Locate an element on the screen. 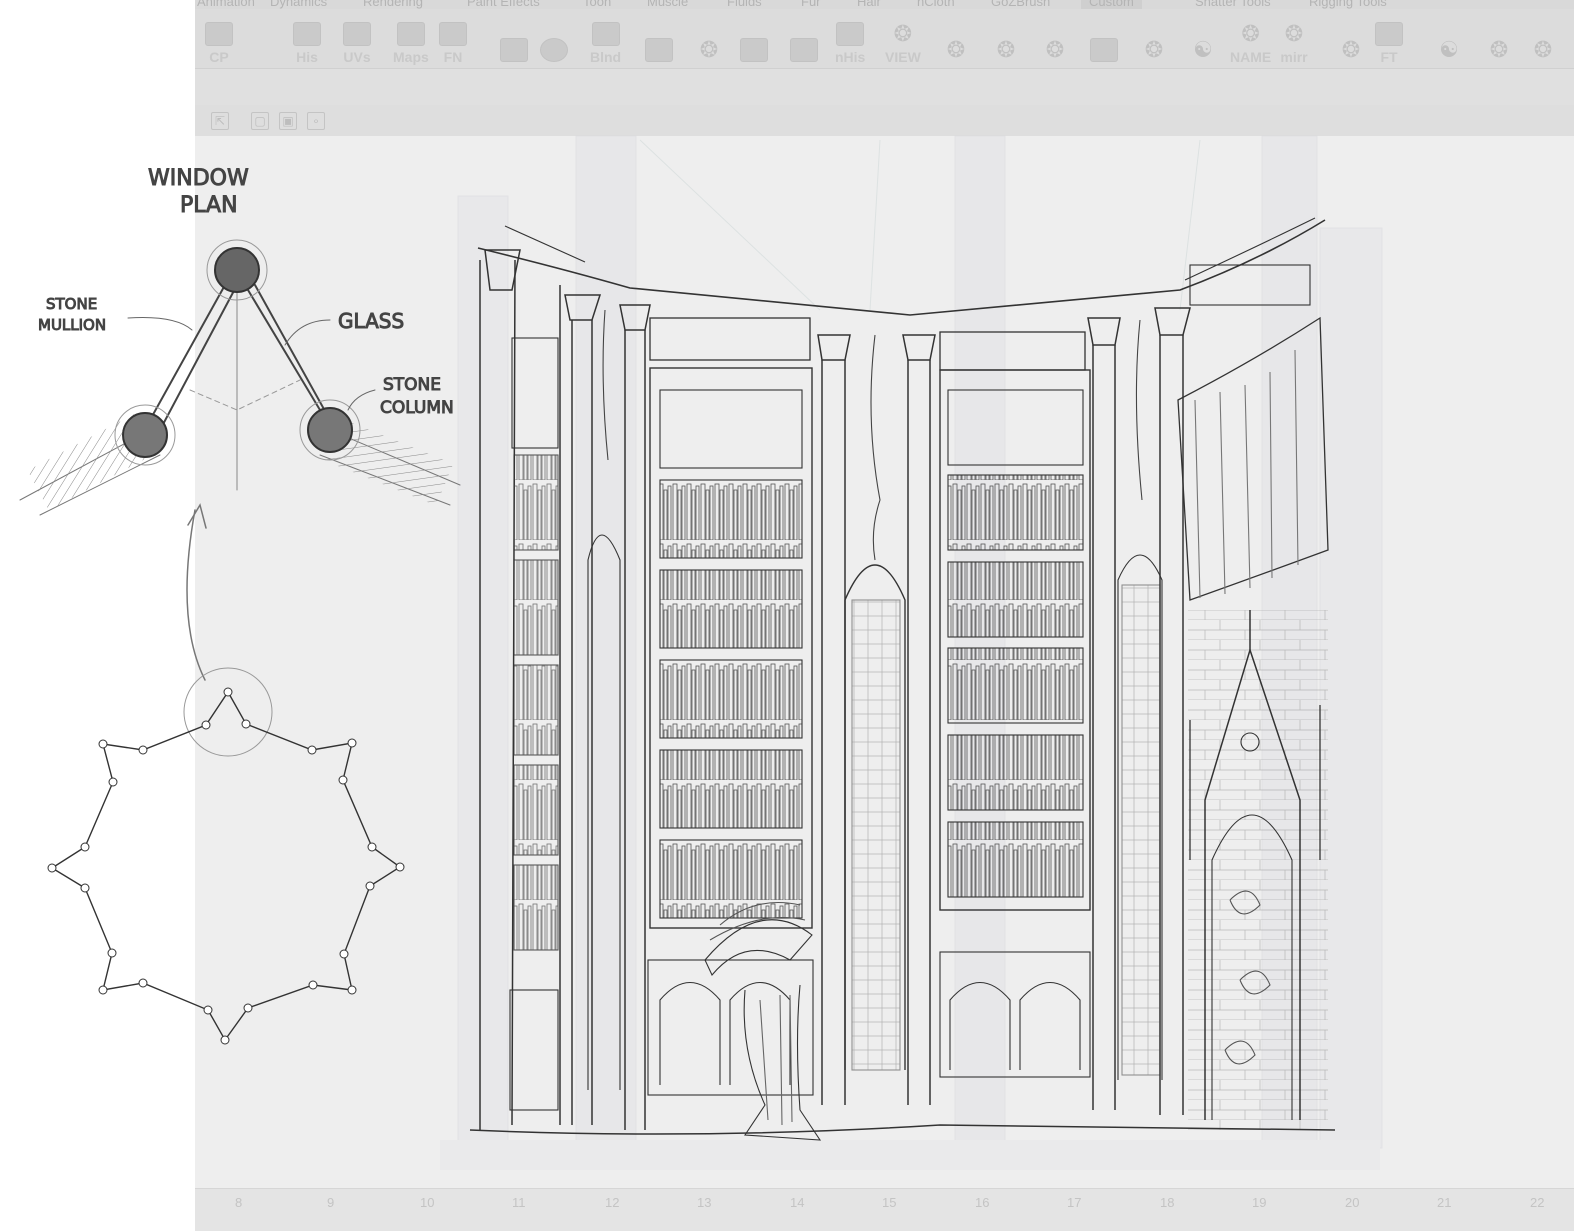 This screenshot has width=1574, height=1231. stone-column-label: STONE is located at coordinates (412, 385).